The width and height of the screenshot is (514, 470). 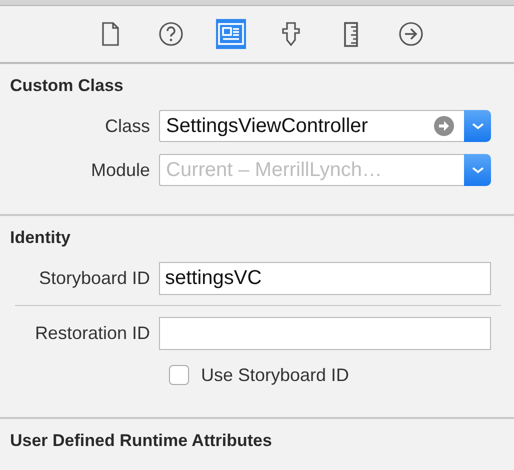 What do you see at coordinates (325, 126) in the screenshot?
I see `combo-box: SettingsViewController` at bounding box center [325, 126].